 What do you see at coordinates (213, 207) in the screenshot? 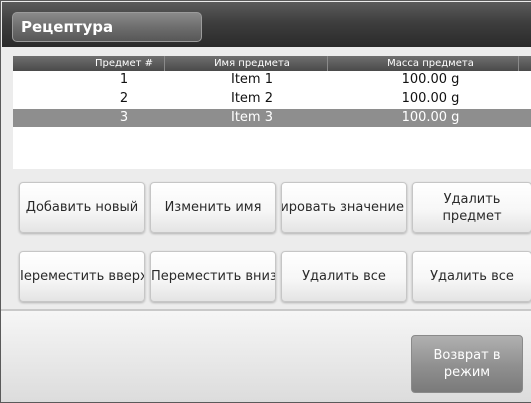
I see `rename-button: Изменить имя` at bounding box center [213, 207].